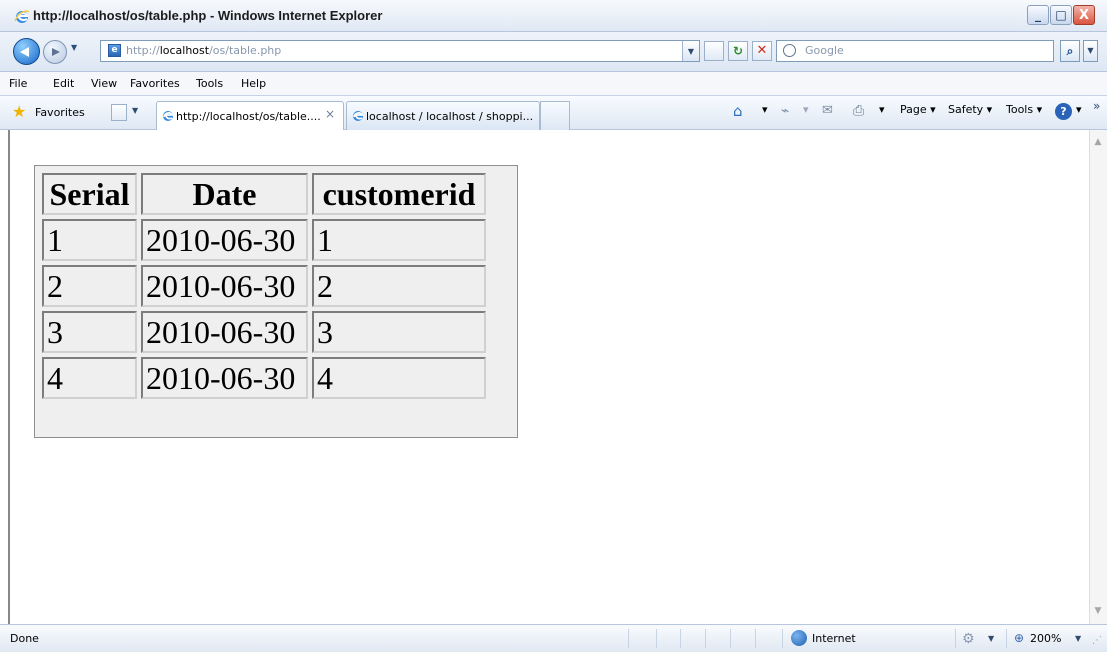 Image resolution: width=1107 pixels, height=652 pixels. I want to click on close-icon: X, so click(1084, 15).